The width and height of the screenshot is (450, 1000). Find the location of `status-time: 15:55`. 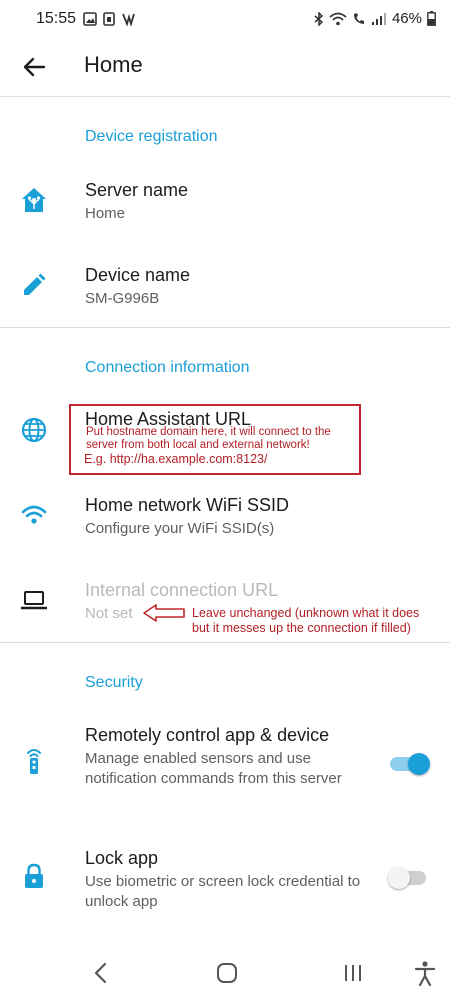

status-time: 15:55 is located at coordinates (56, 18).